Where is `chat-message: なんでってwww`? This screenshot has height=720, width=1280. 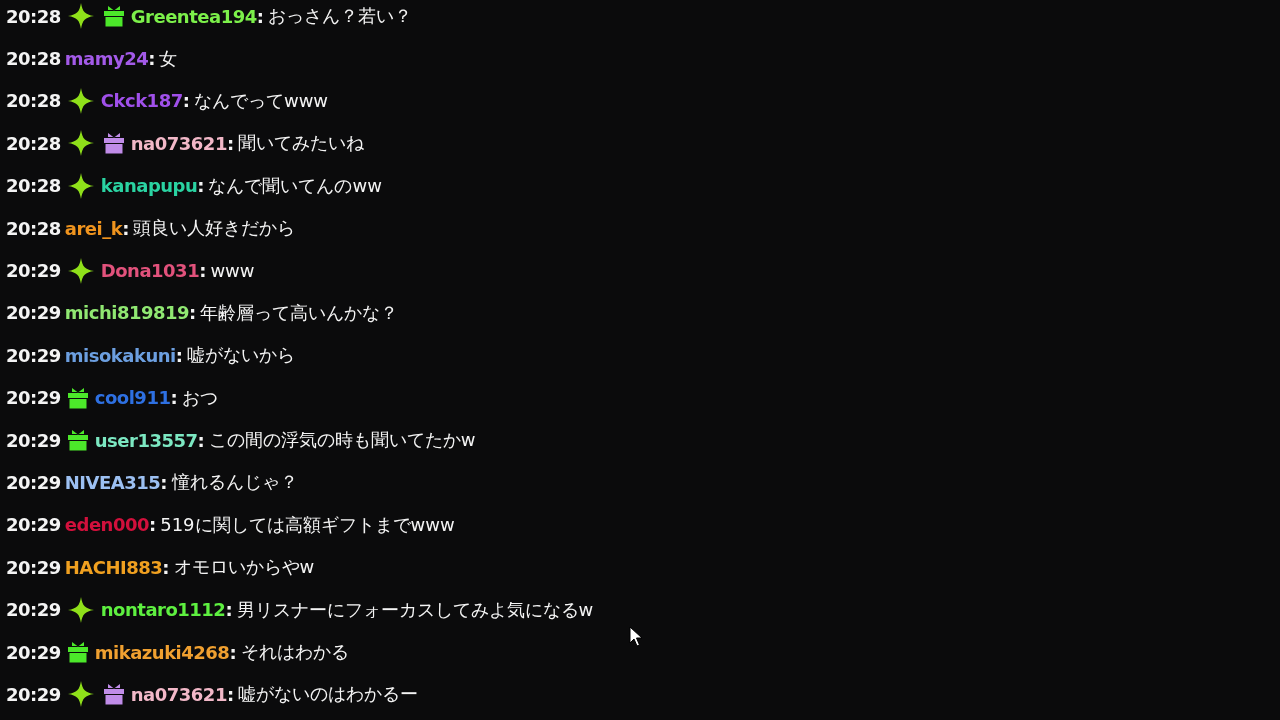 chat-message: なんでってwww is located at coordinates (261, 100).